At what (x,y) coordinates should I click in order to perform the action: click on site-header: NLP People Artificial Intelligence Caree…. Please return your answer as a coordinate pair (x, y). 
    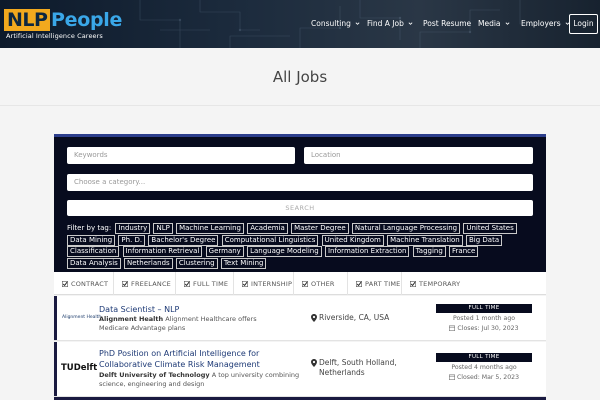
    Looking at the image, I should click on (300, 24).